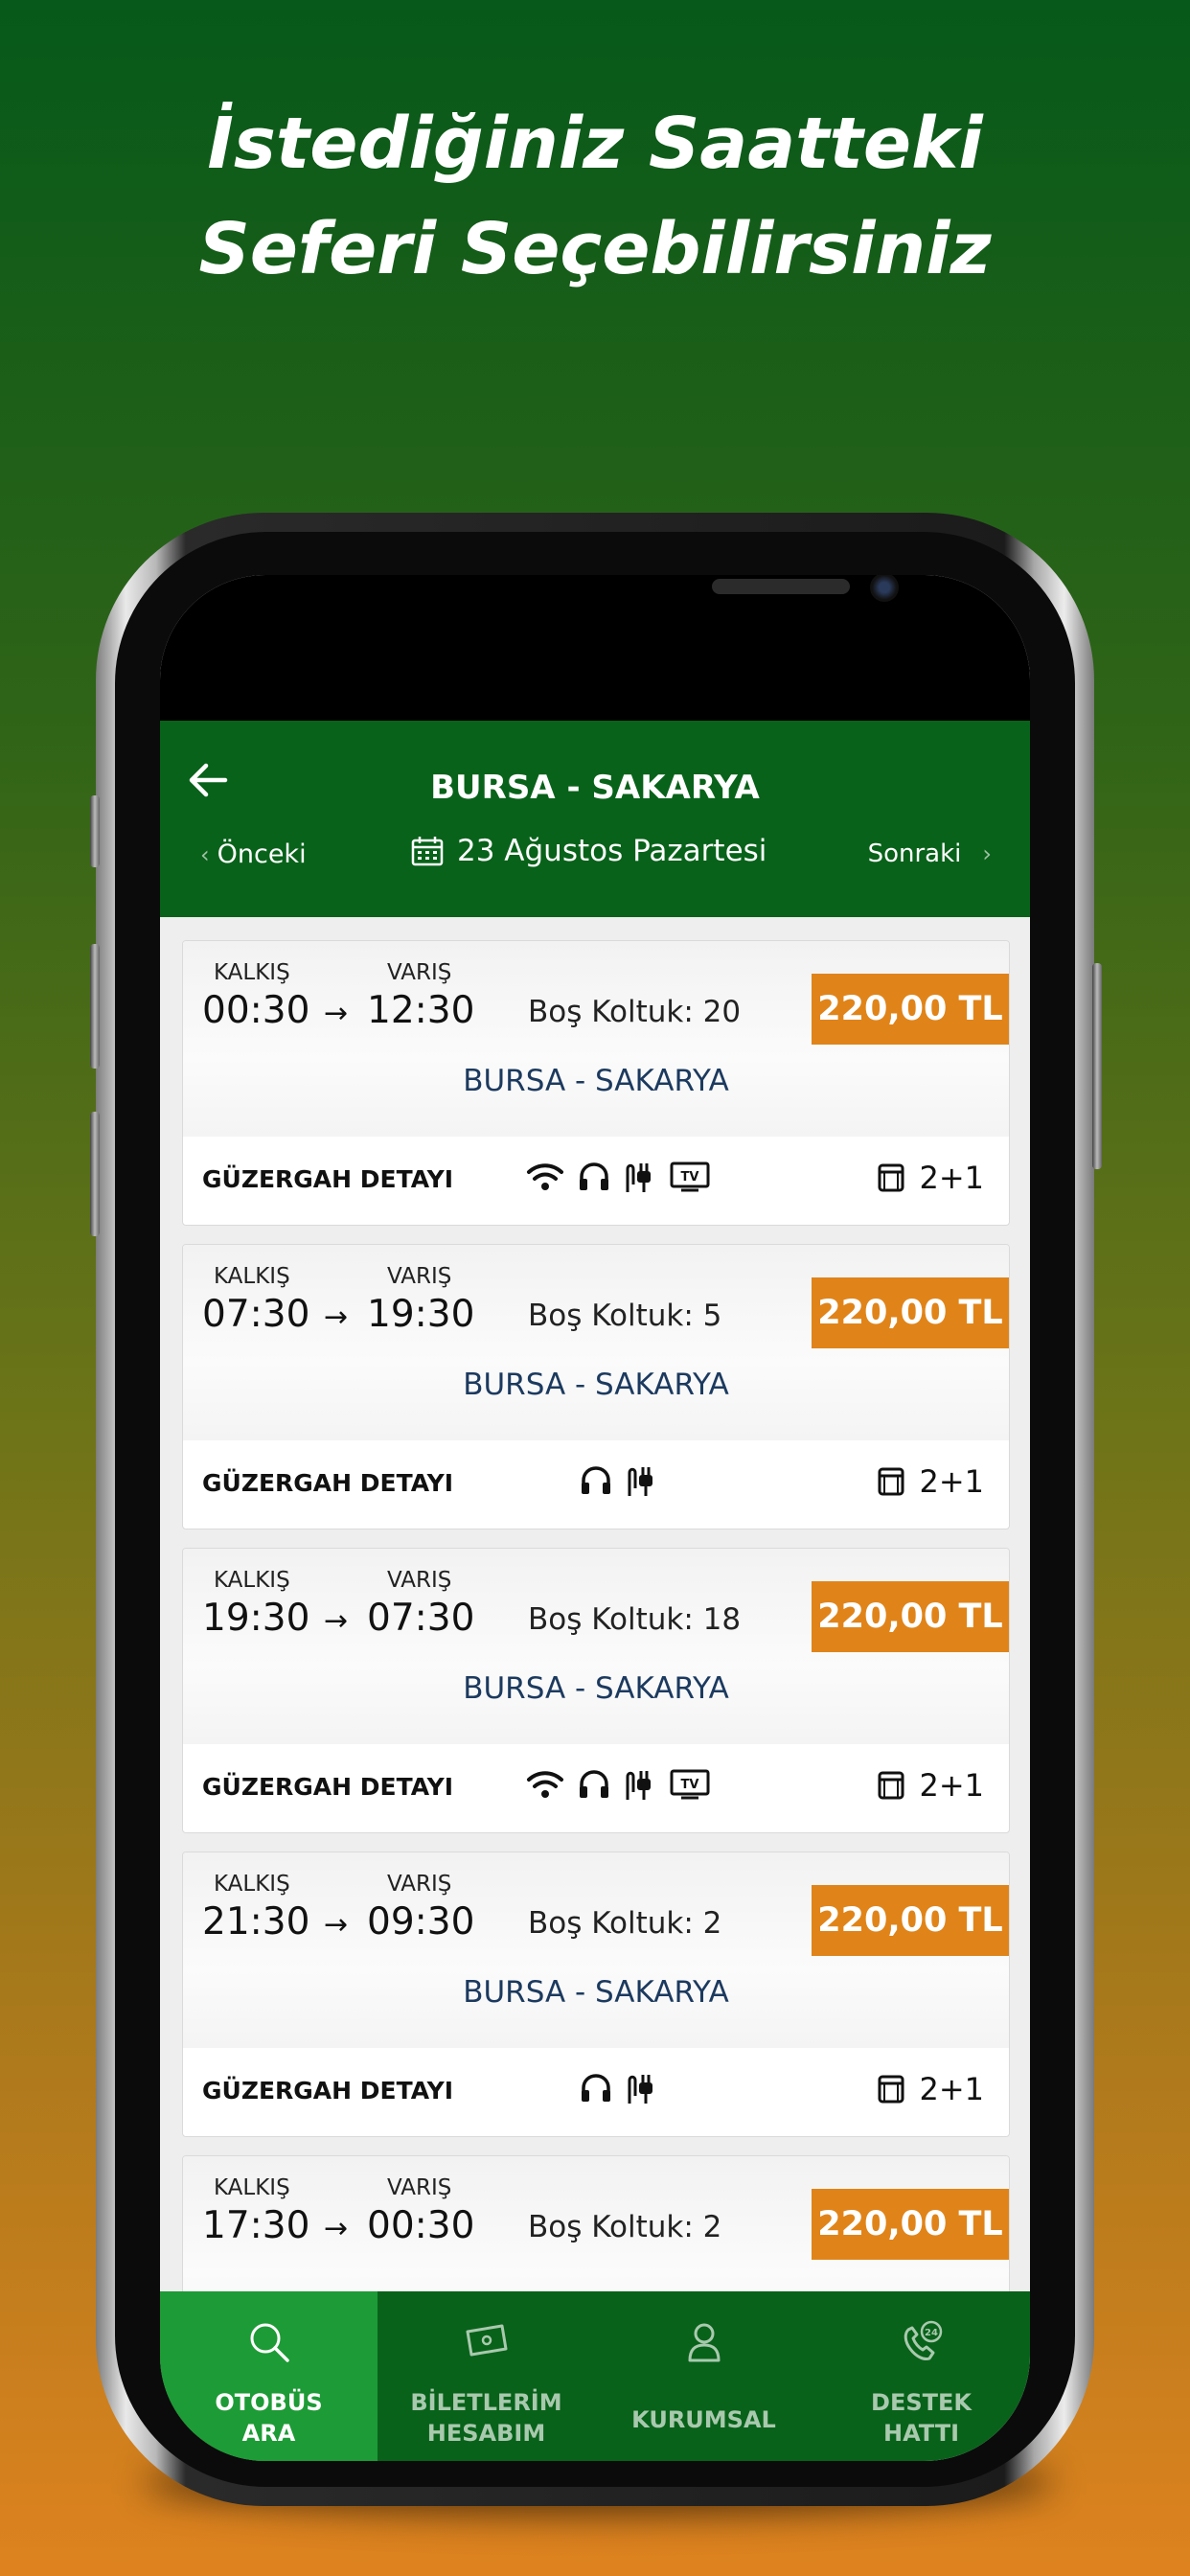 This screenshot has height=2576, width=1190. Describe the element at coordinates (421, 2225) in the screenshot. I see `arrival-time: 00:30` at that location.